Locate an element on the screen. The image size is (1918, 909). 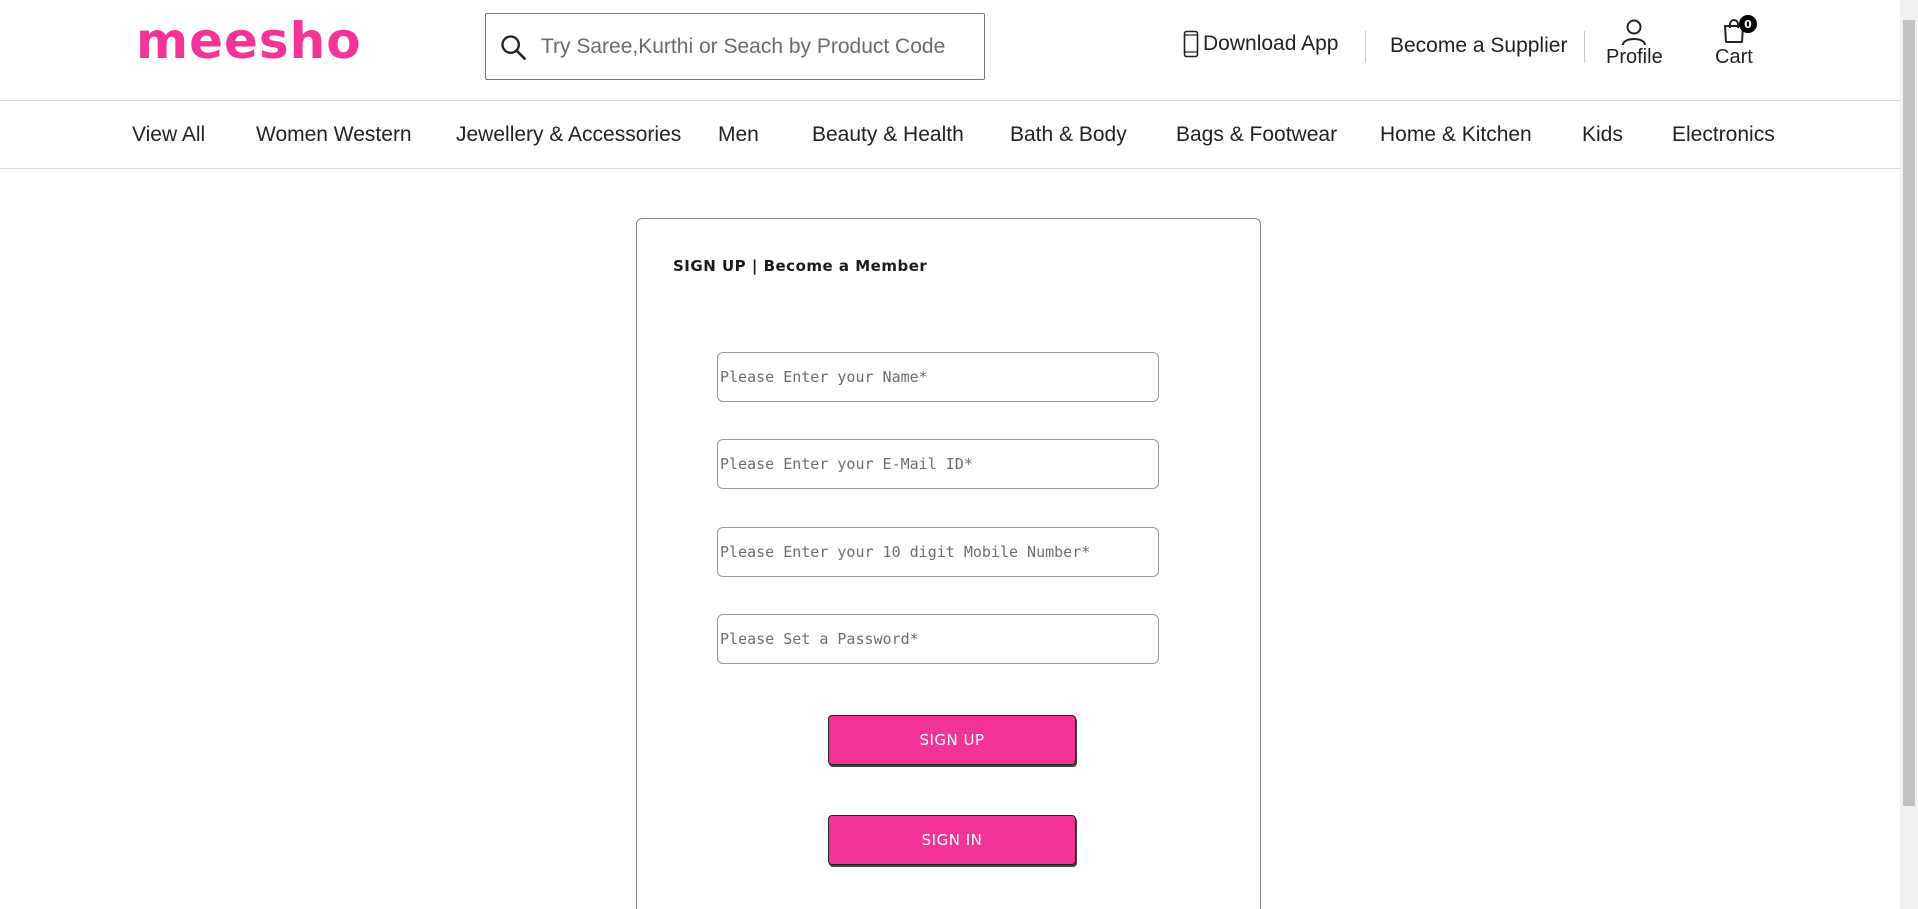
password-field is located at coordinates (938, 639).